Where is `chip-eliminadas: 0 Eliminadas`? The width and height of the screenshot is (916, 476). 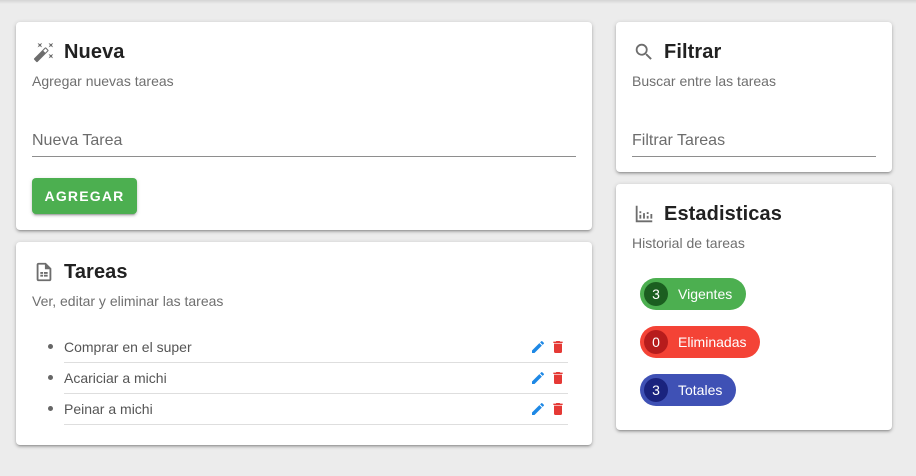 chip-eliminadas: 0 Eliminadas is located at coordinates (700, 342).